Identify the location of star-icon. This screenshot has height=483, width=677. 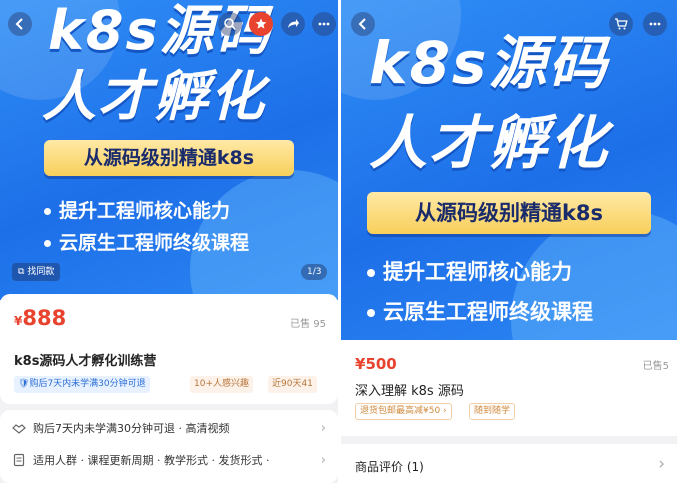
(261, 23).